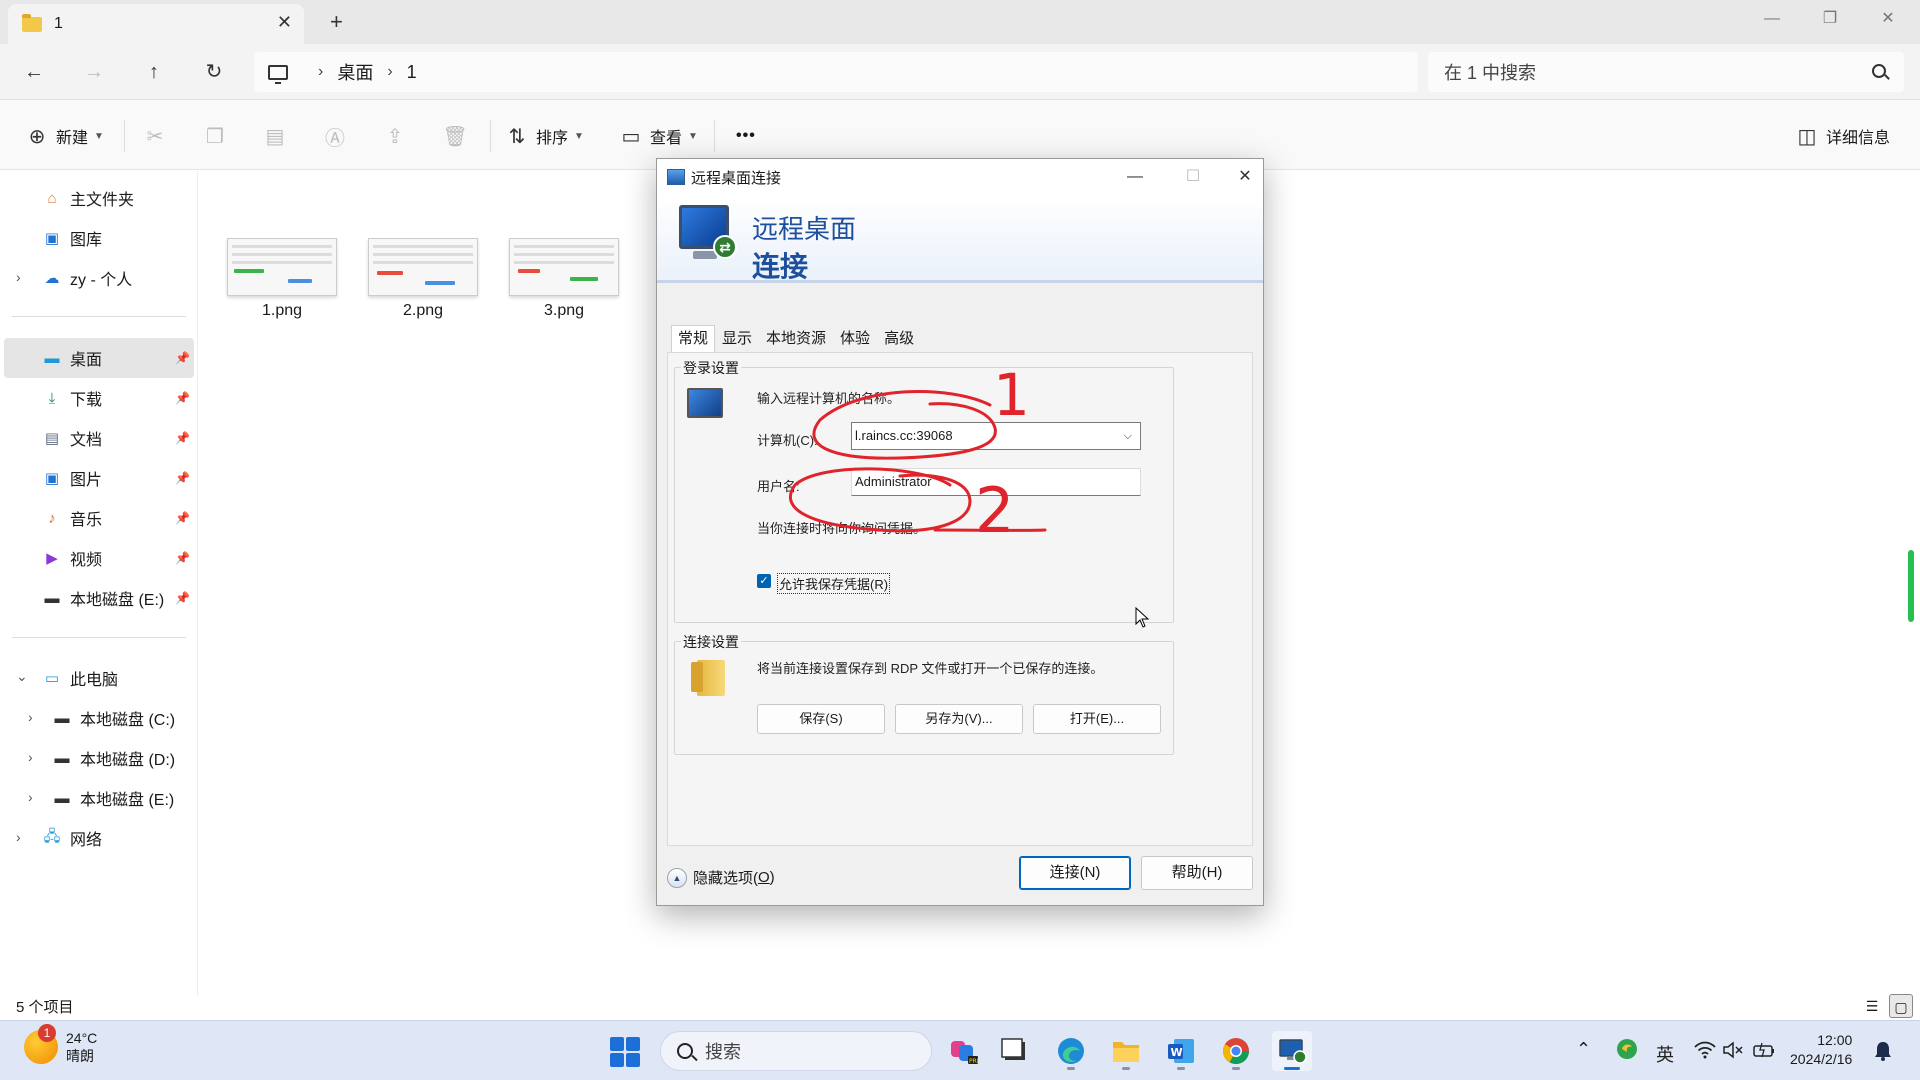  Describe the element at coordinates (1292, 1051) in the screenshot. I see `remote-desktop-icon` at that location.